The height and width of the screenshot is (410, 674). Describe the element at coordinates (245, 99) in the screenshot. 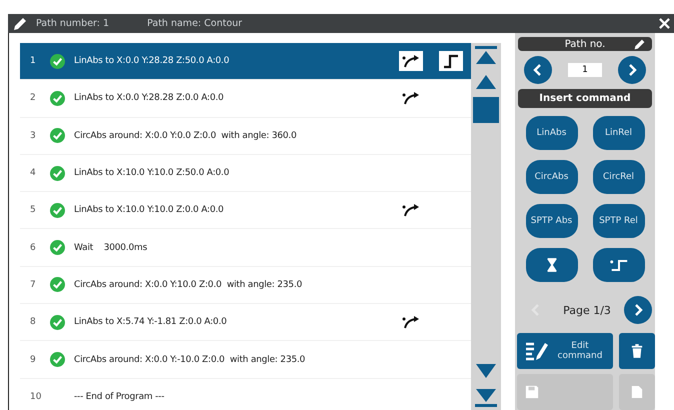

I see `command-row: 2 LinAbs to X:0.0 Y:28.28 Z:0.0 A:0.0` at that location.